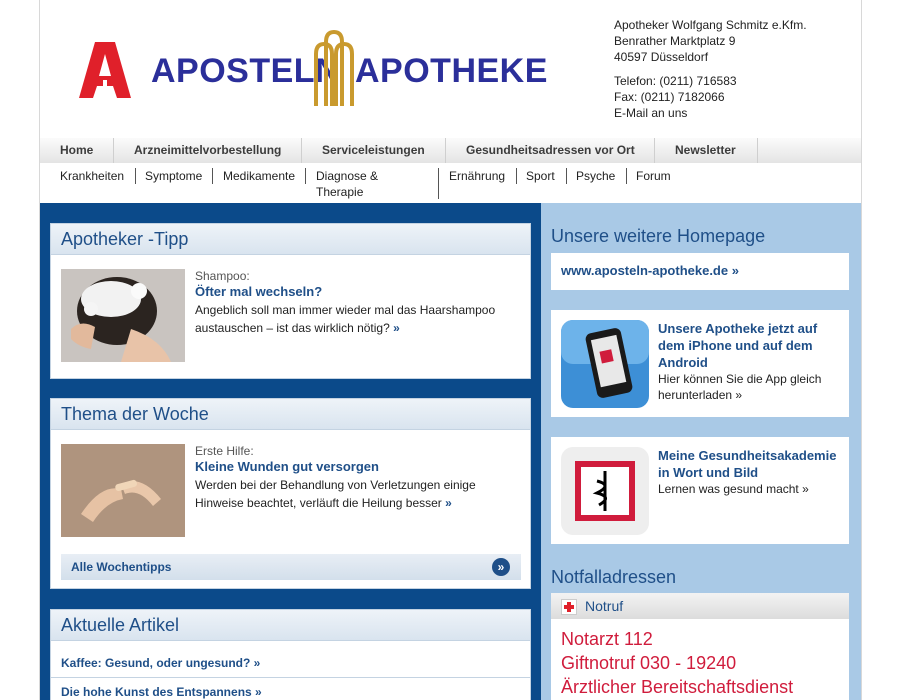  What do you see at coordinates (669, 97) in the screenshot?
I see `contact-fax: Fax: (0211) 7182066` at bounding box center [669, 97].